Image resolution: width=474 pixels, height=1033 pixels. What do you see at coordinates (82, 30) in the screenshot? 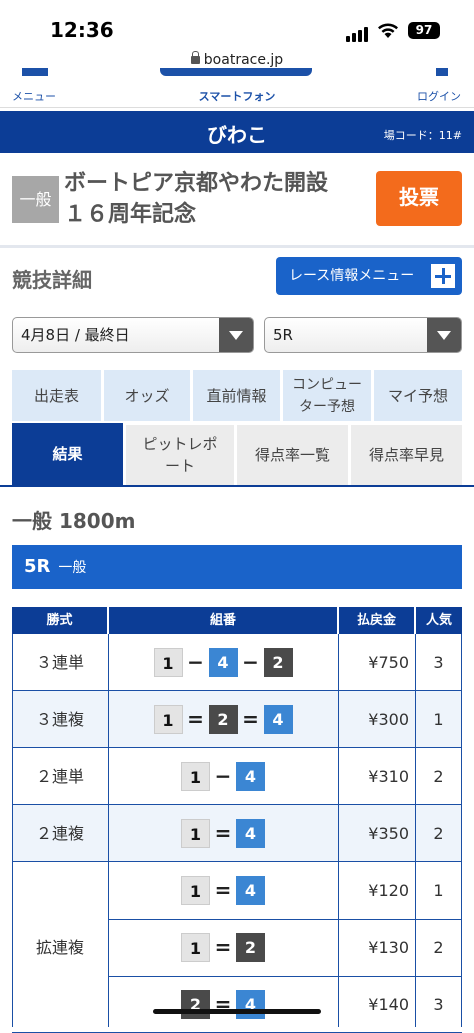
I see `clock: 12:36` at bounding box center [82, 30].